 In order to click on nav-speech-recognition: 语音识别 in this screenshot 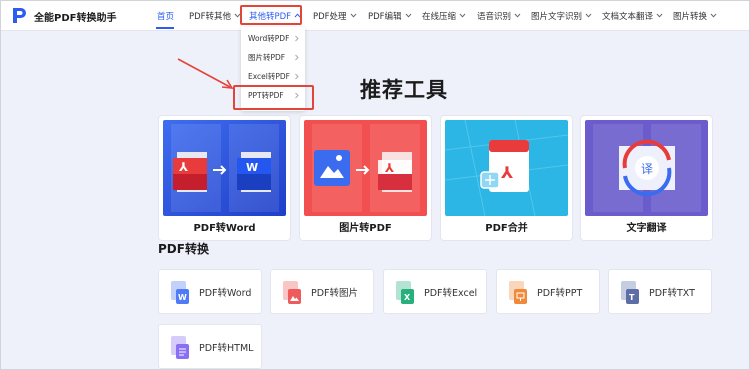, I will do `click(499, 15)`.